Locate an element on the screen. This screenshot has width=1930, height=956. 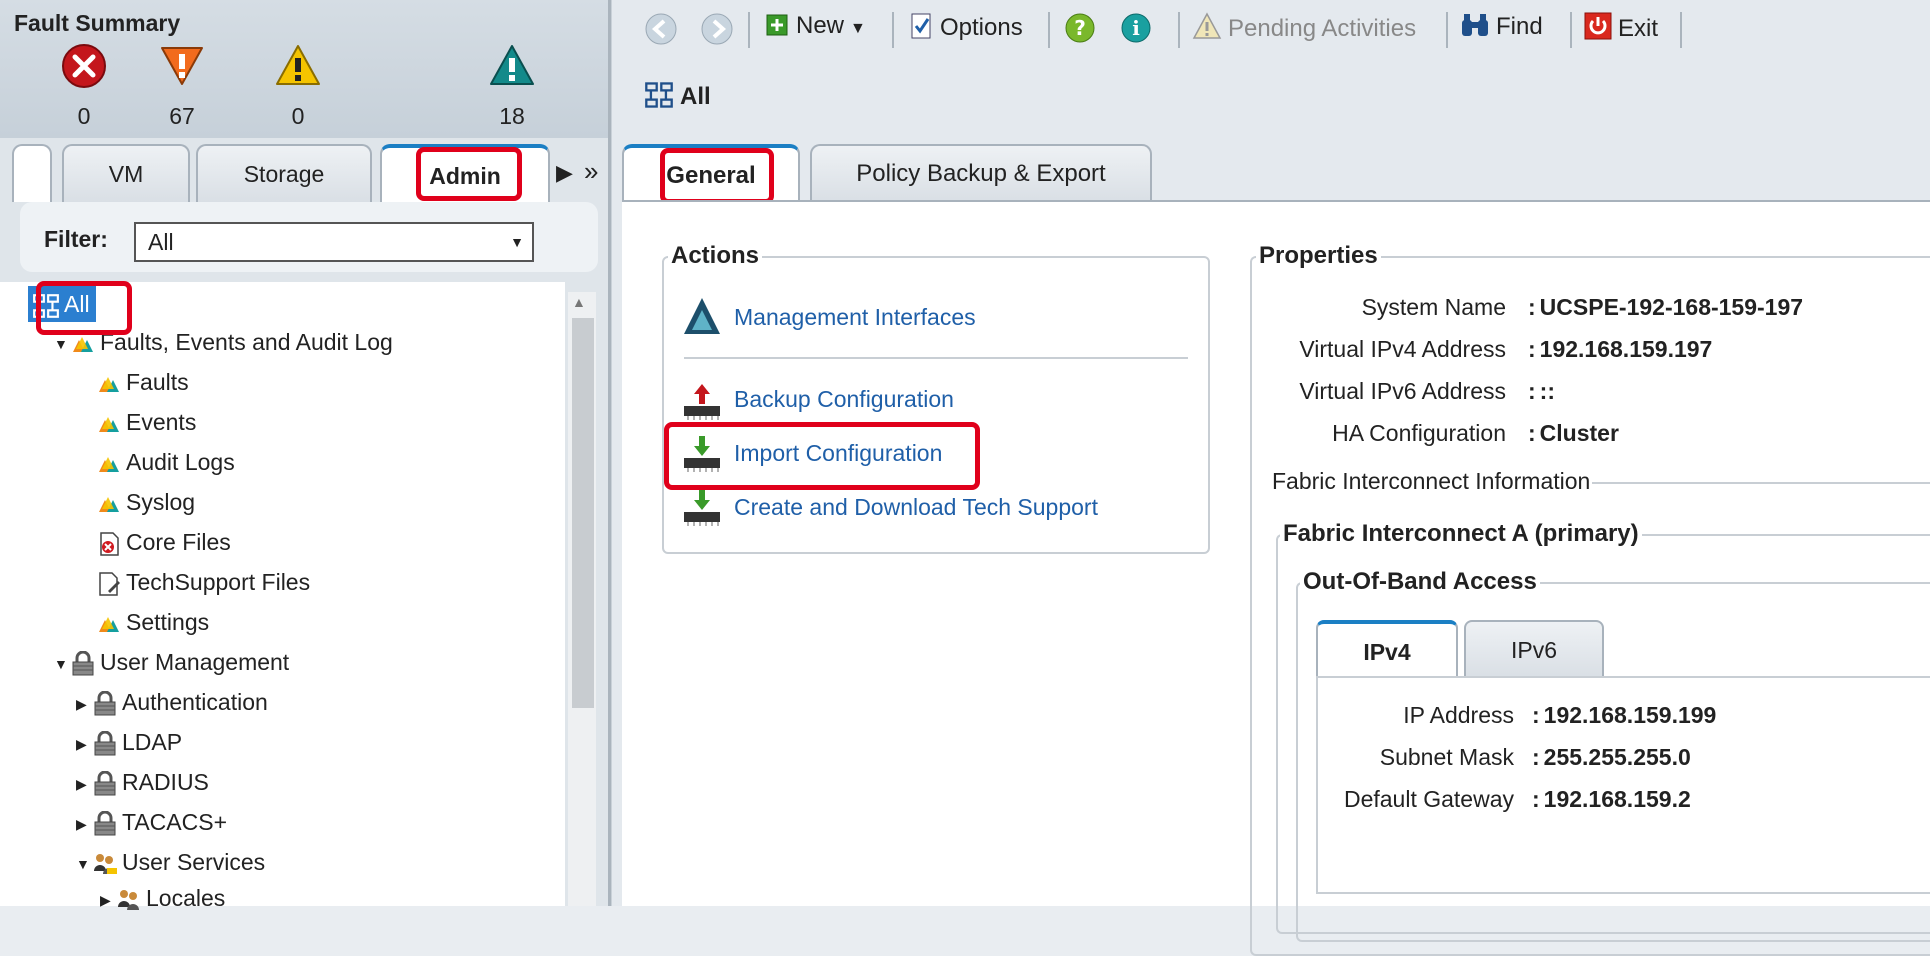
pending-activities-label: Pending Activities is located at coordinates (1322, 28).